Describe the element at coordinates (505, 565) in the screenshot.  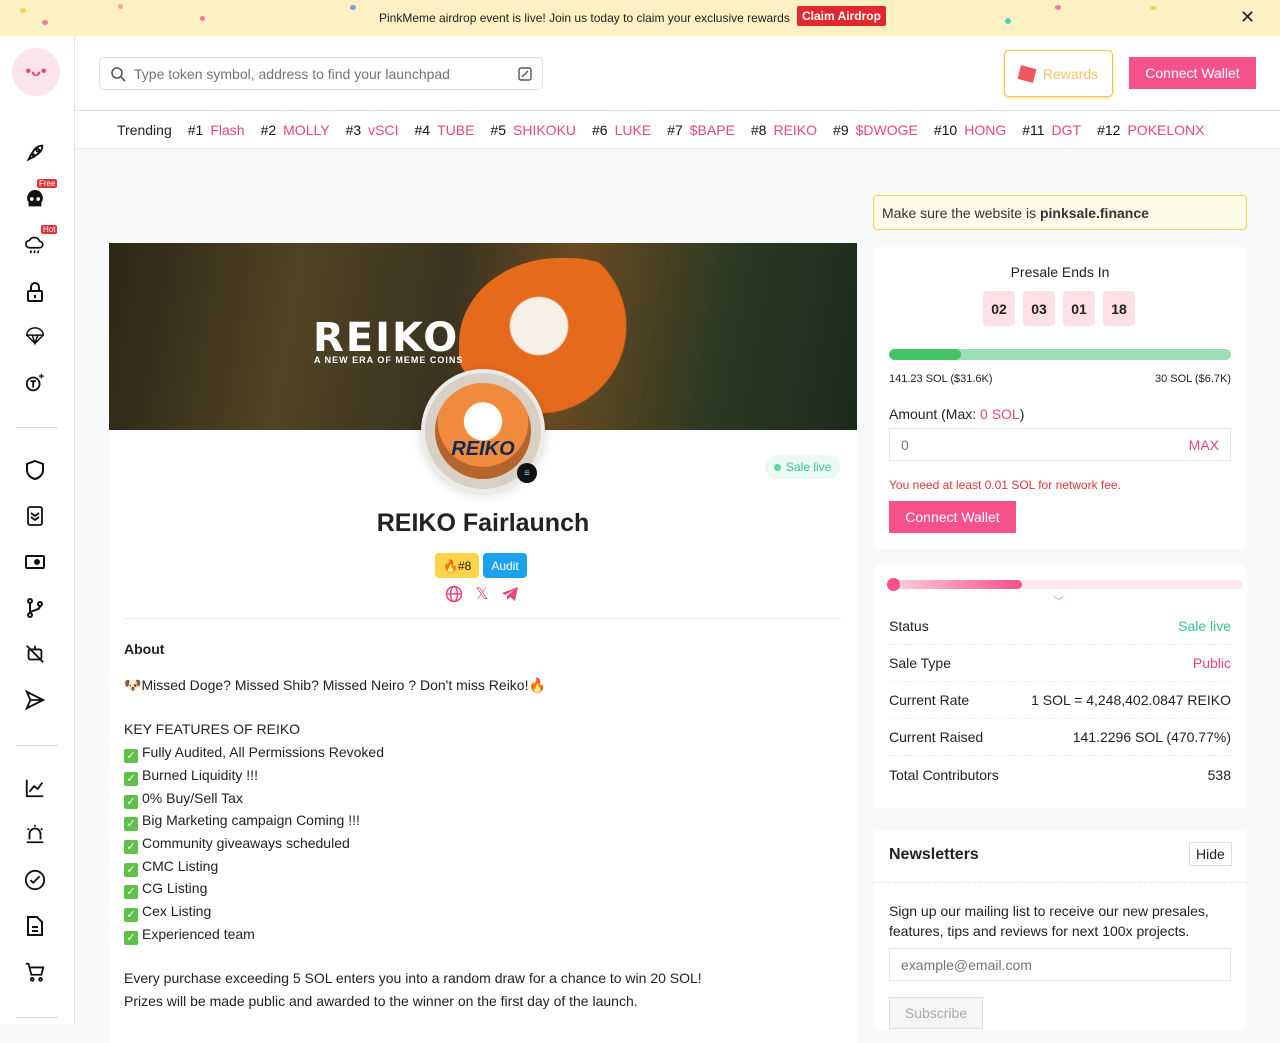
I see `audit-badge: Audit` at that location.